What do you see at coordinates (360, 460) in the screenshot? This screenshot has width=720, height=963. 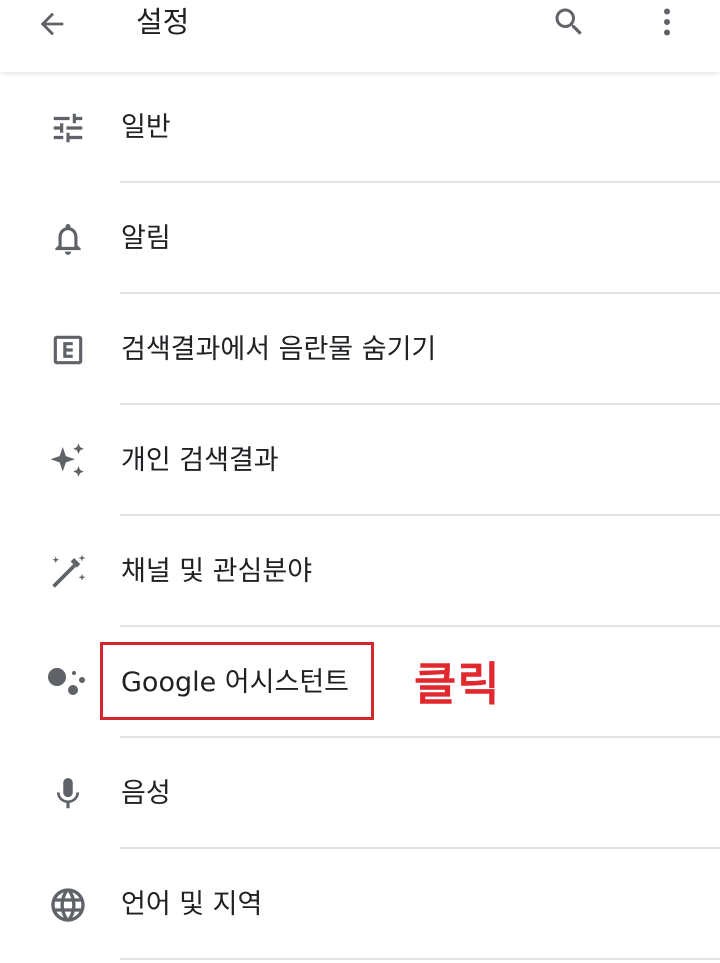 I see `settings-item-personal-results: 개인 검색결과` at bounding box center [360, 460].